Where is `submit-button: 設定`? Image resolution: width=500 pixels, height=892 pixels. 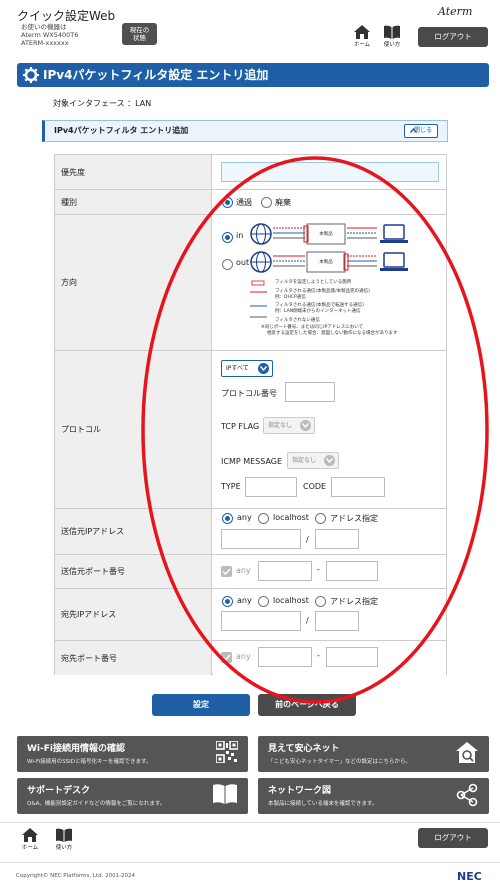
submit-button: 設定 is located at coordinates (201, 705).